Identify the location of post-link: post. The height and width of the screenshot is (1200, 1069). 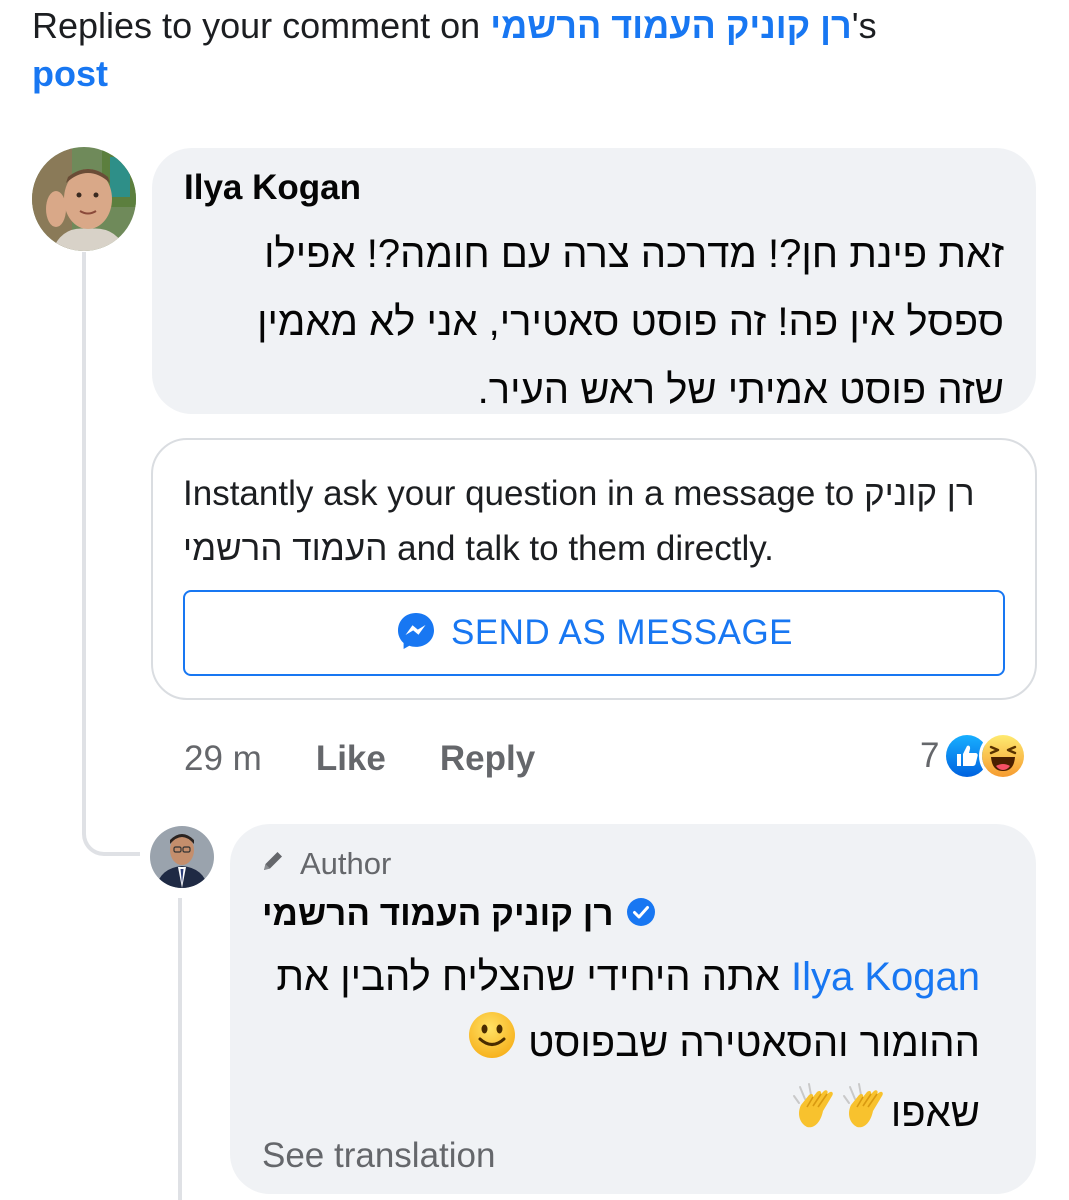
(70, 73).